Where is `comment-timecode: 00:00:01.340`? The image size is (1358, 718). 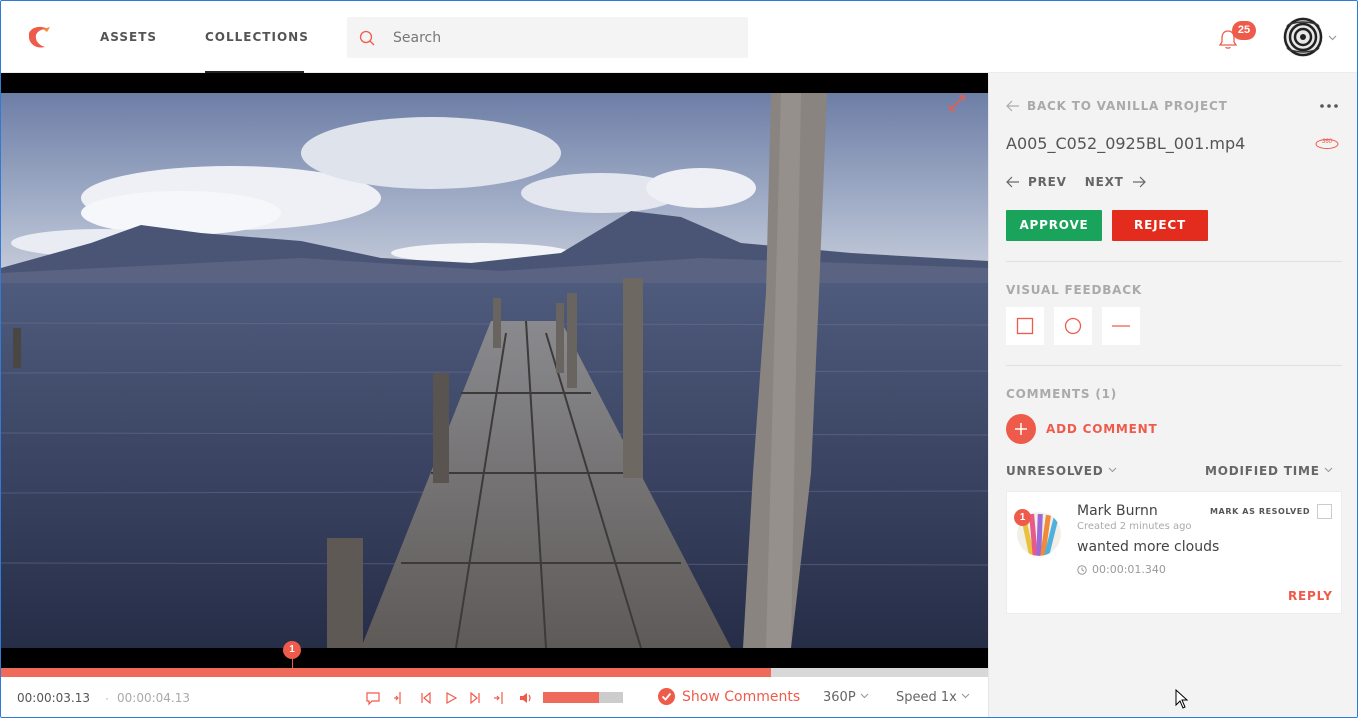
comment-timecode: 00:00:01.340 is located at coordinates (1121, 569).